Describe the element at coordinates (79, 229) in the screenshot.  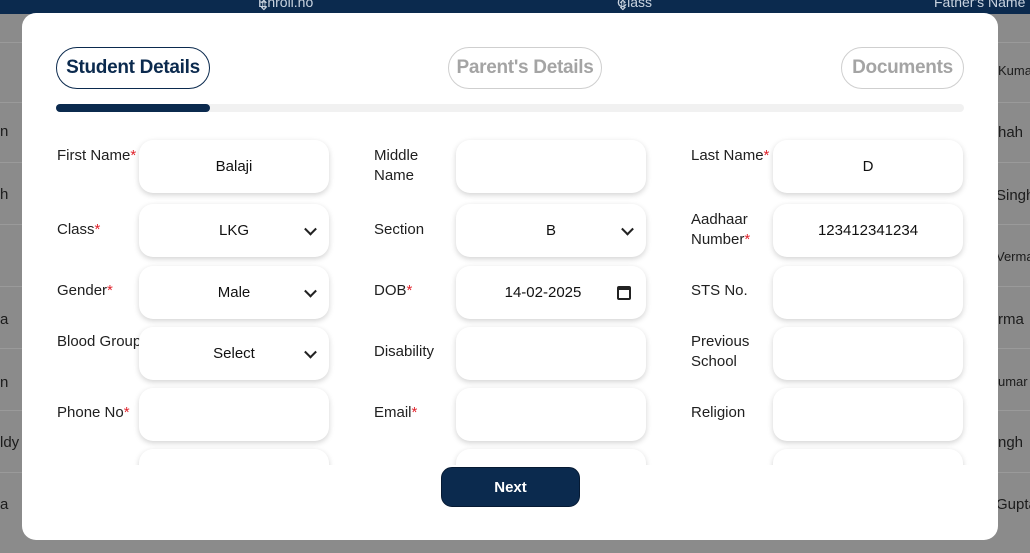
I see `class-label: Class*` at that location.